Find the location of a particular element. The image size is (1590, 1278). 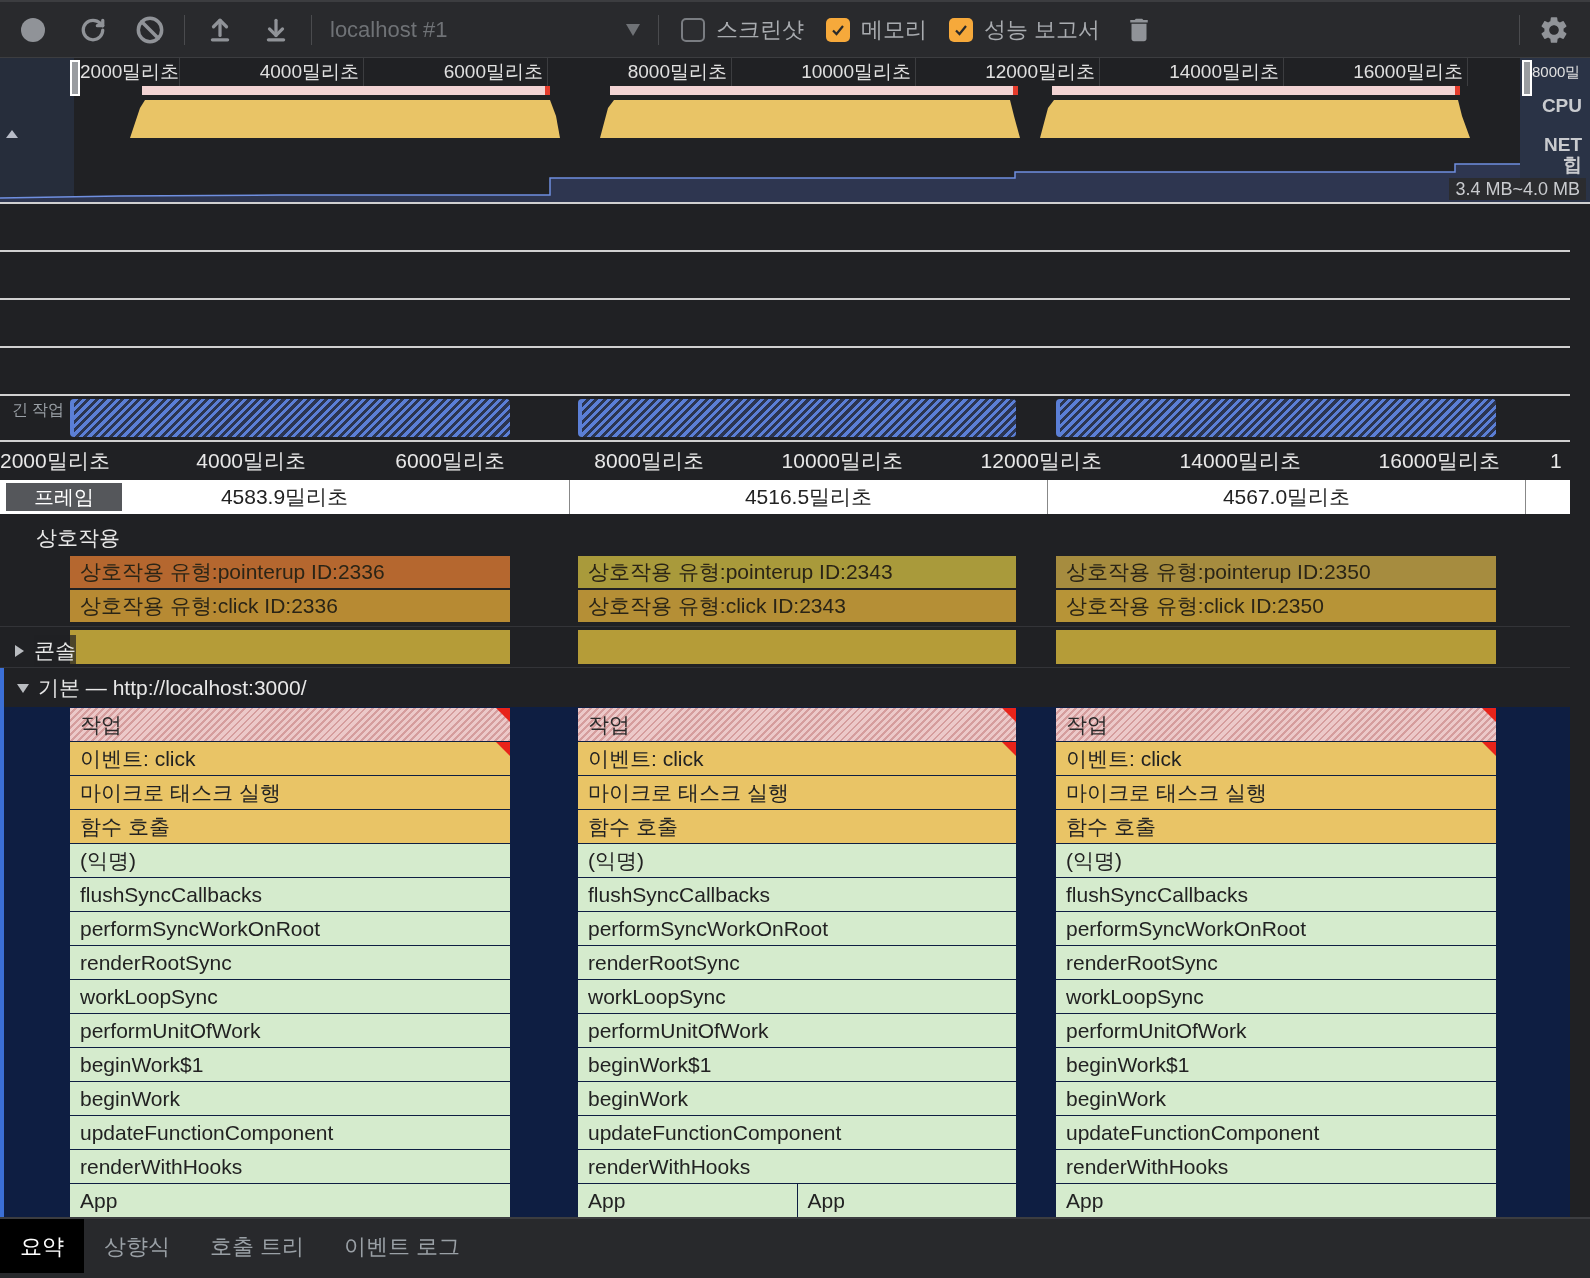

tab: 상향식 is located at coordinates (137, 1246).